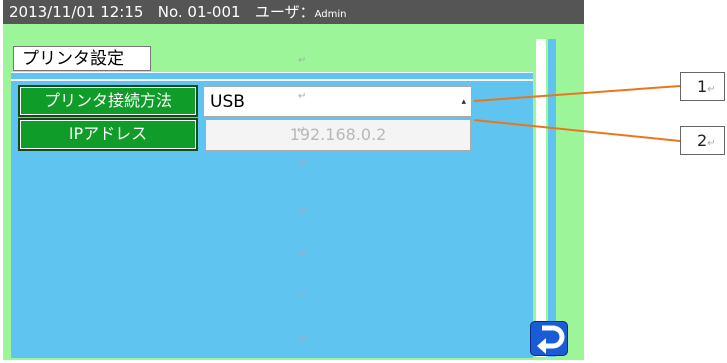  I want to click on status-bar: 2013/11/01 12:15 No. 01-001 ユーザ：Admin, so click(293, 12).